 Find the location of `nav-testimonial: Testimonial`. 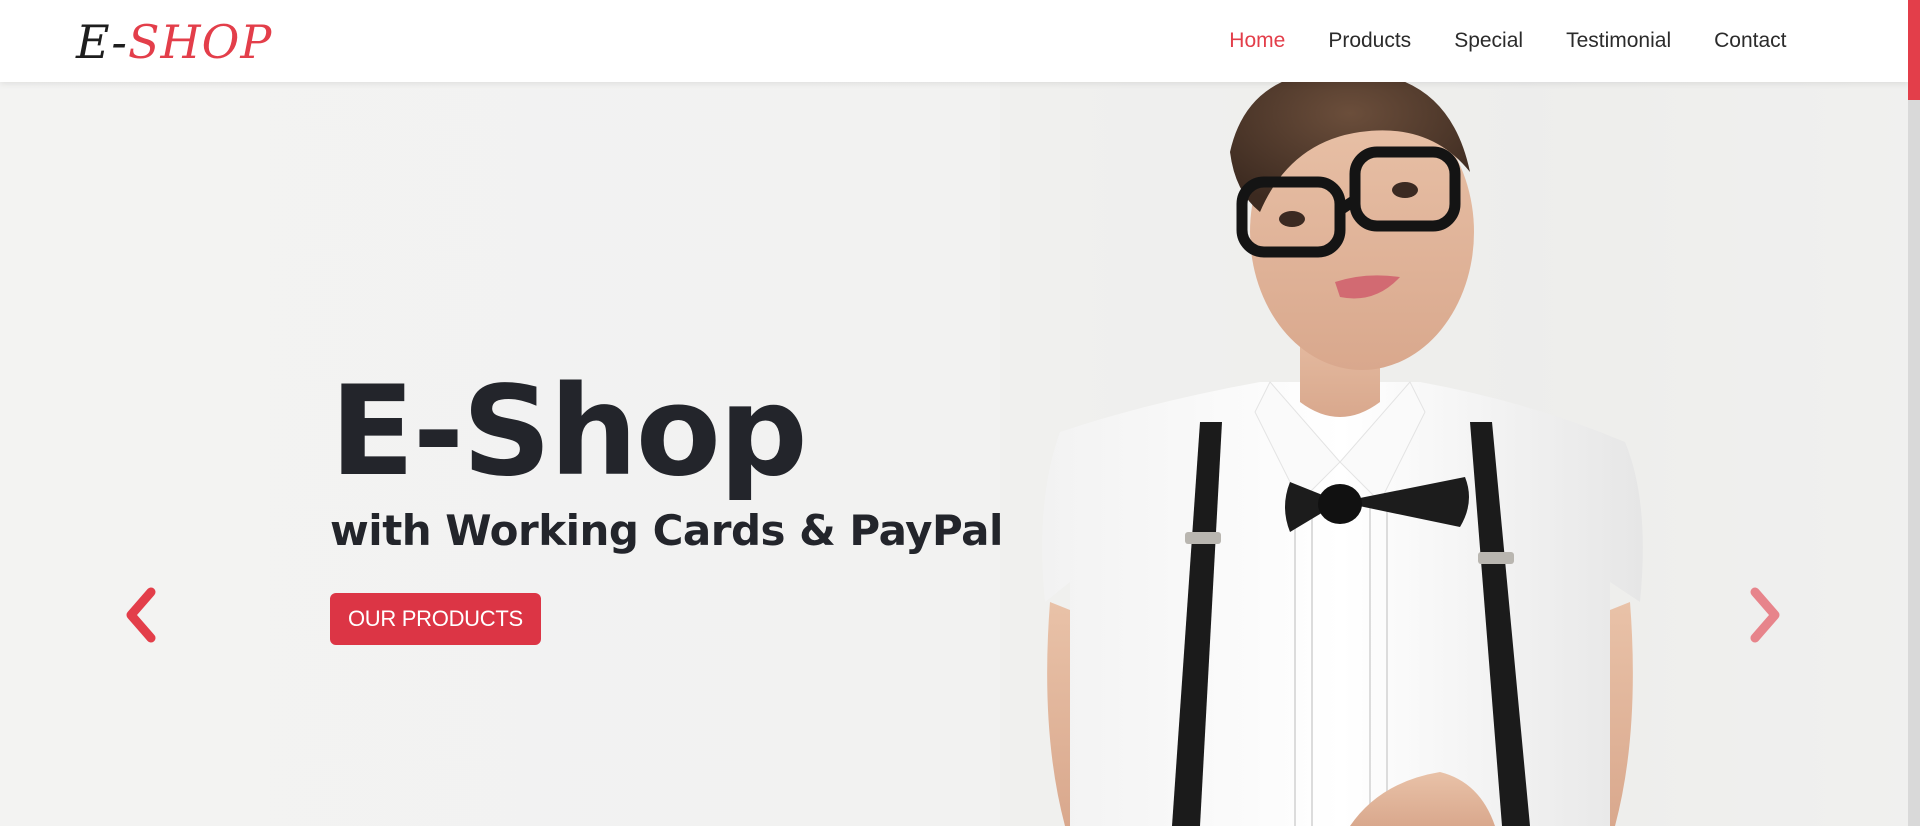

nav-testimonial: Testimonial is located at coordinates (1619, 41).